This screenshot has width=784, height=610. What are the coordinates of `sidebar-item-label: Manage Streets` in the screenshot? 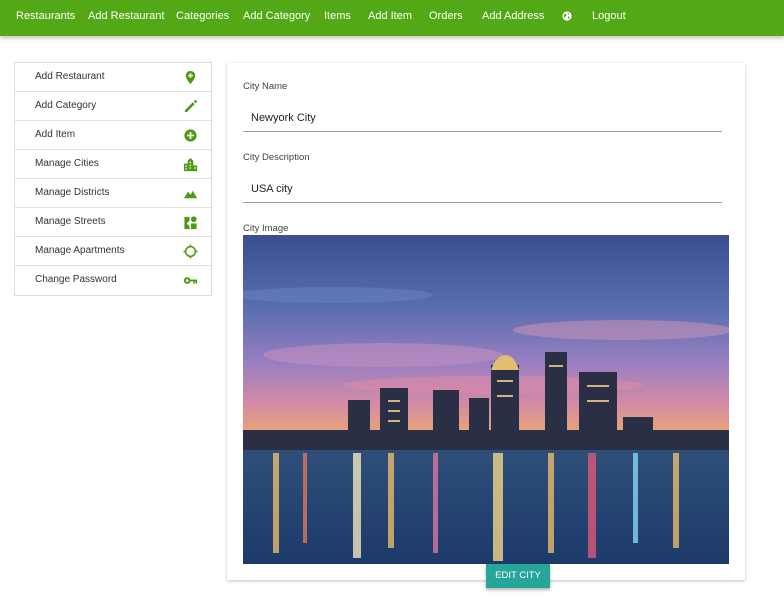 It's located at (70, 221).